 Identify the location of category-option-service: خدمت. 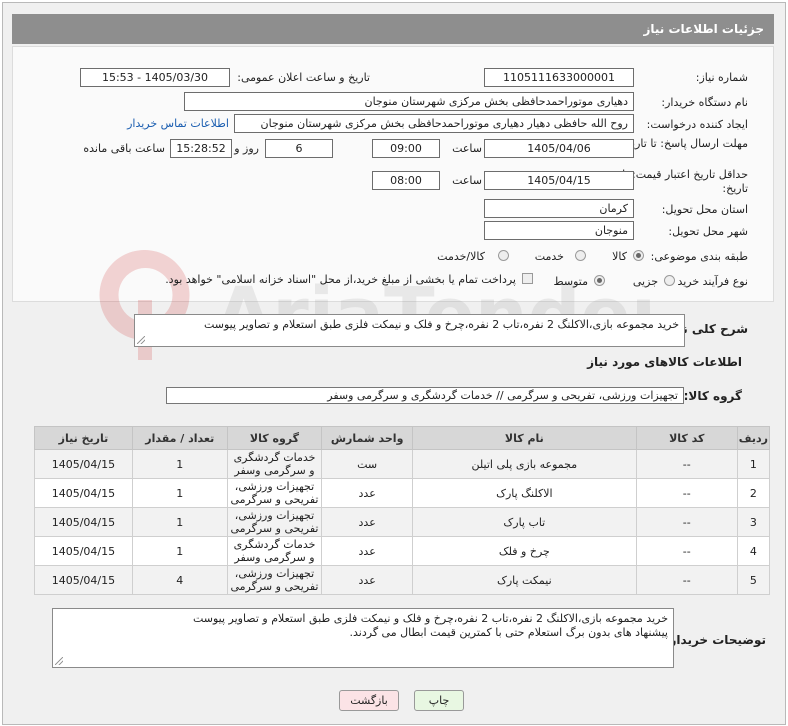
(549, 256).